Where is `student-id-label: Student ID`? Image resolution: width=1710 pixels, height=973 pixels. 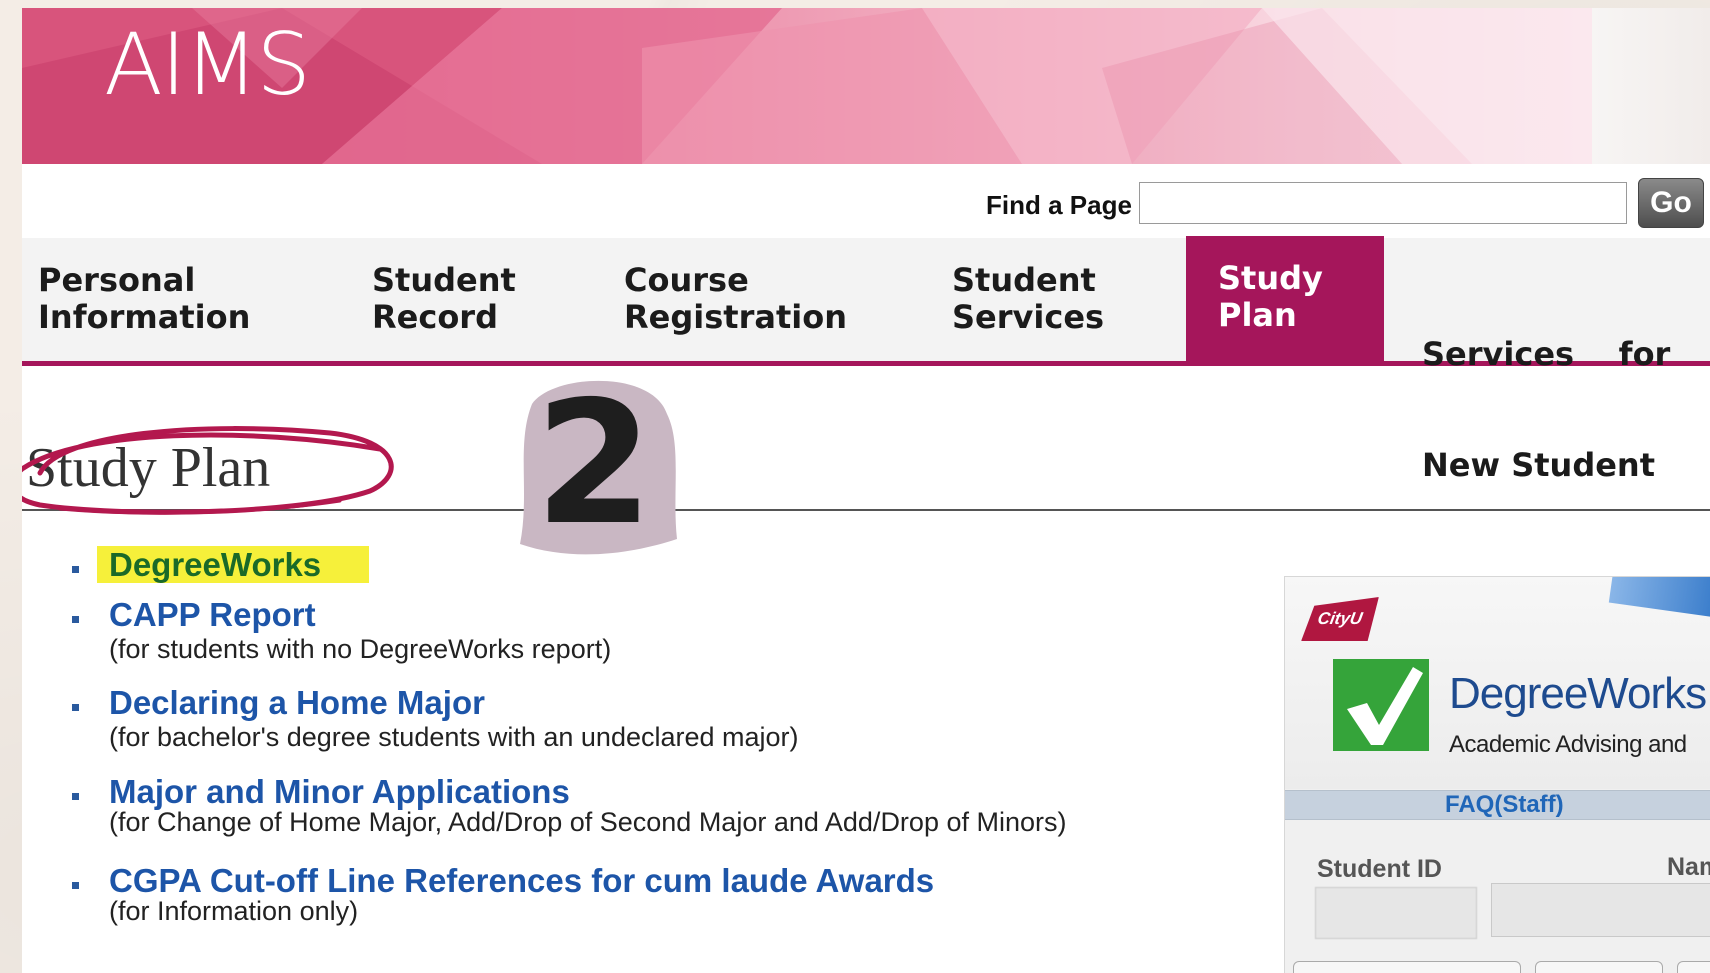
student-id-label: Student ID is located at coordinates (1379, 869).